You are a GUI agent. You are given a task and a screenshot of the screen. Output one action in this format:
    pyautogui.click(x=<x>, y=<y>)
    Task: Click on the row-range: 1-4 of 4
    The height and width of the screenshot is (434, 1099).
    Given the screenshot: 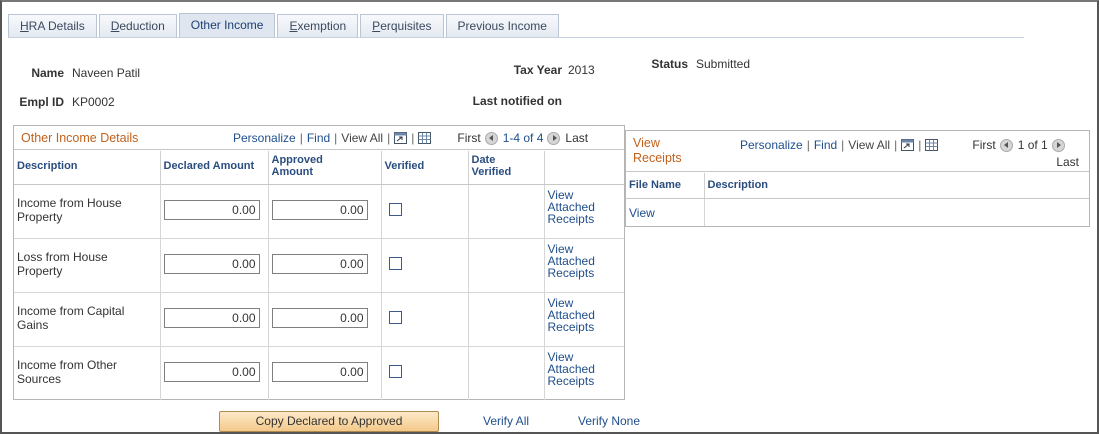 What is the action you would take?
    pyautogui.click(x=523, y=138)
    